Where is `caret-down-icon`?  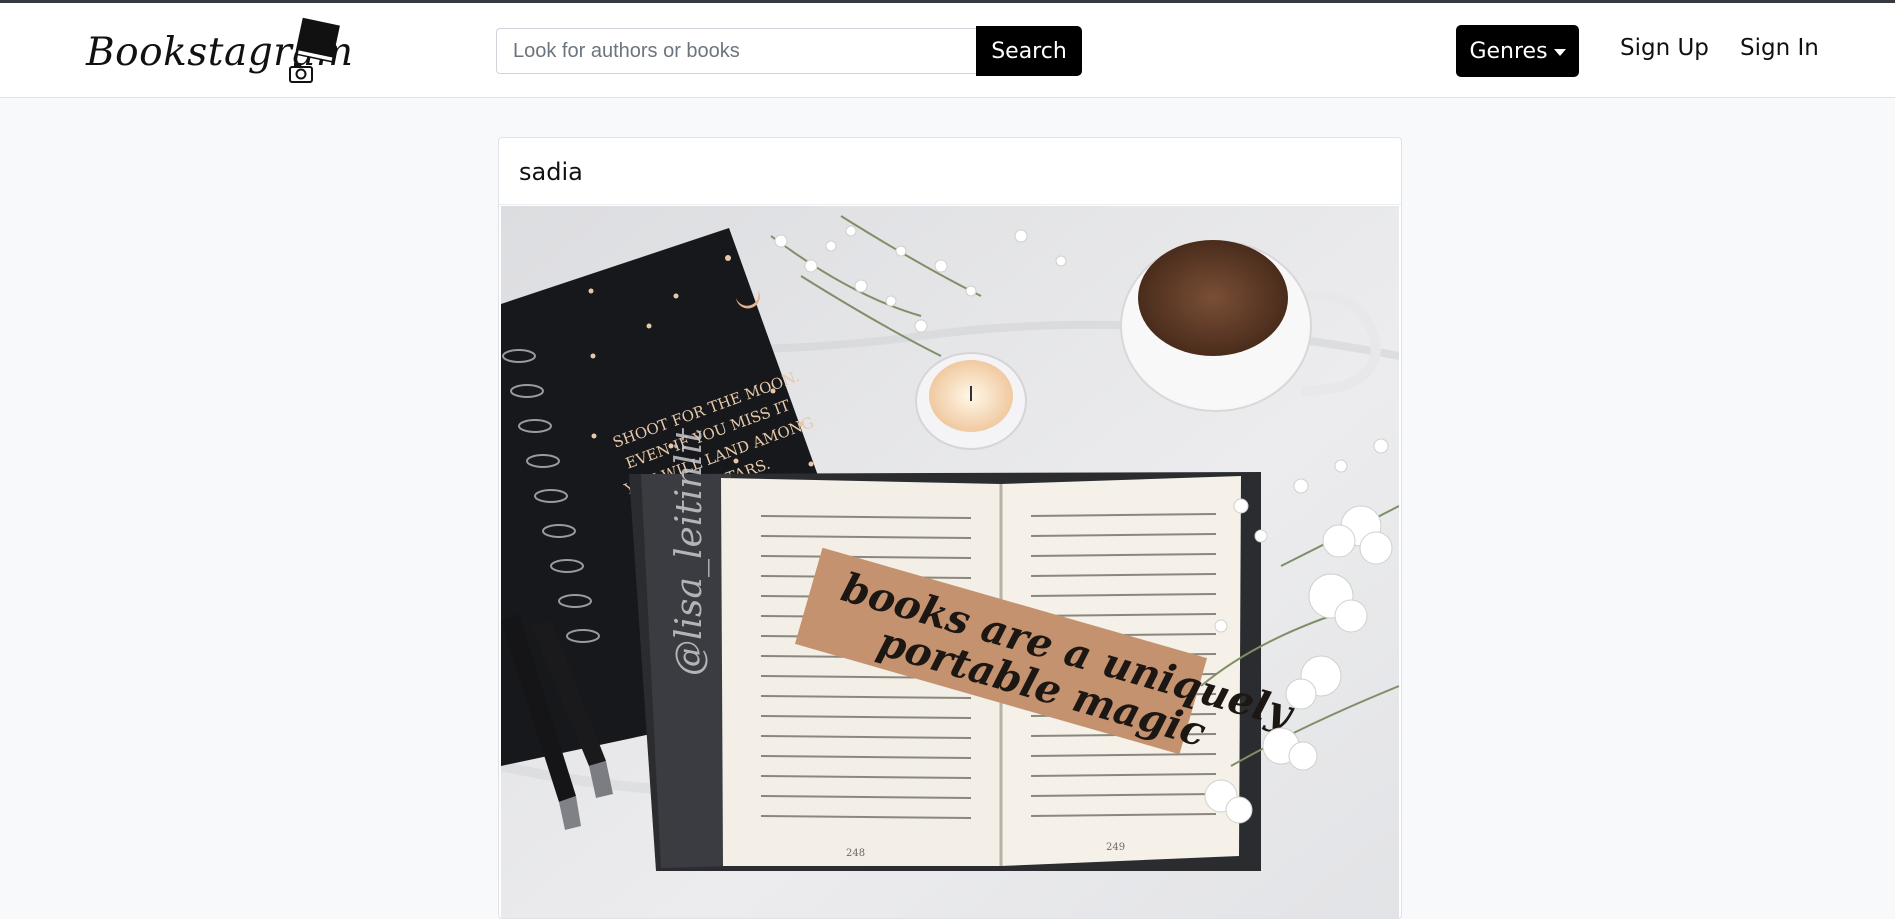 caret-down-icon is located at coordinates (1559, 52).